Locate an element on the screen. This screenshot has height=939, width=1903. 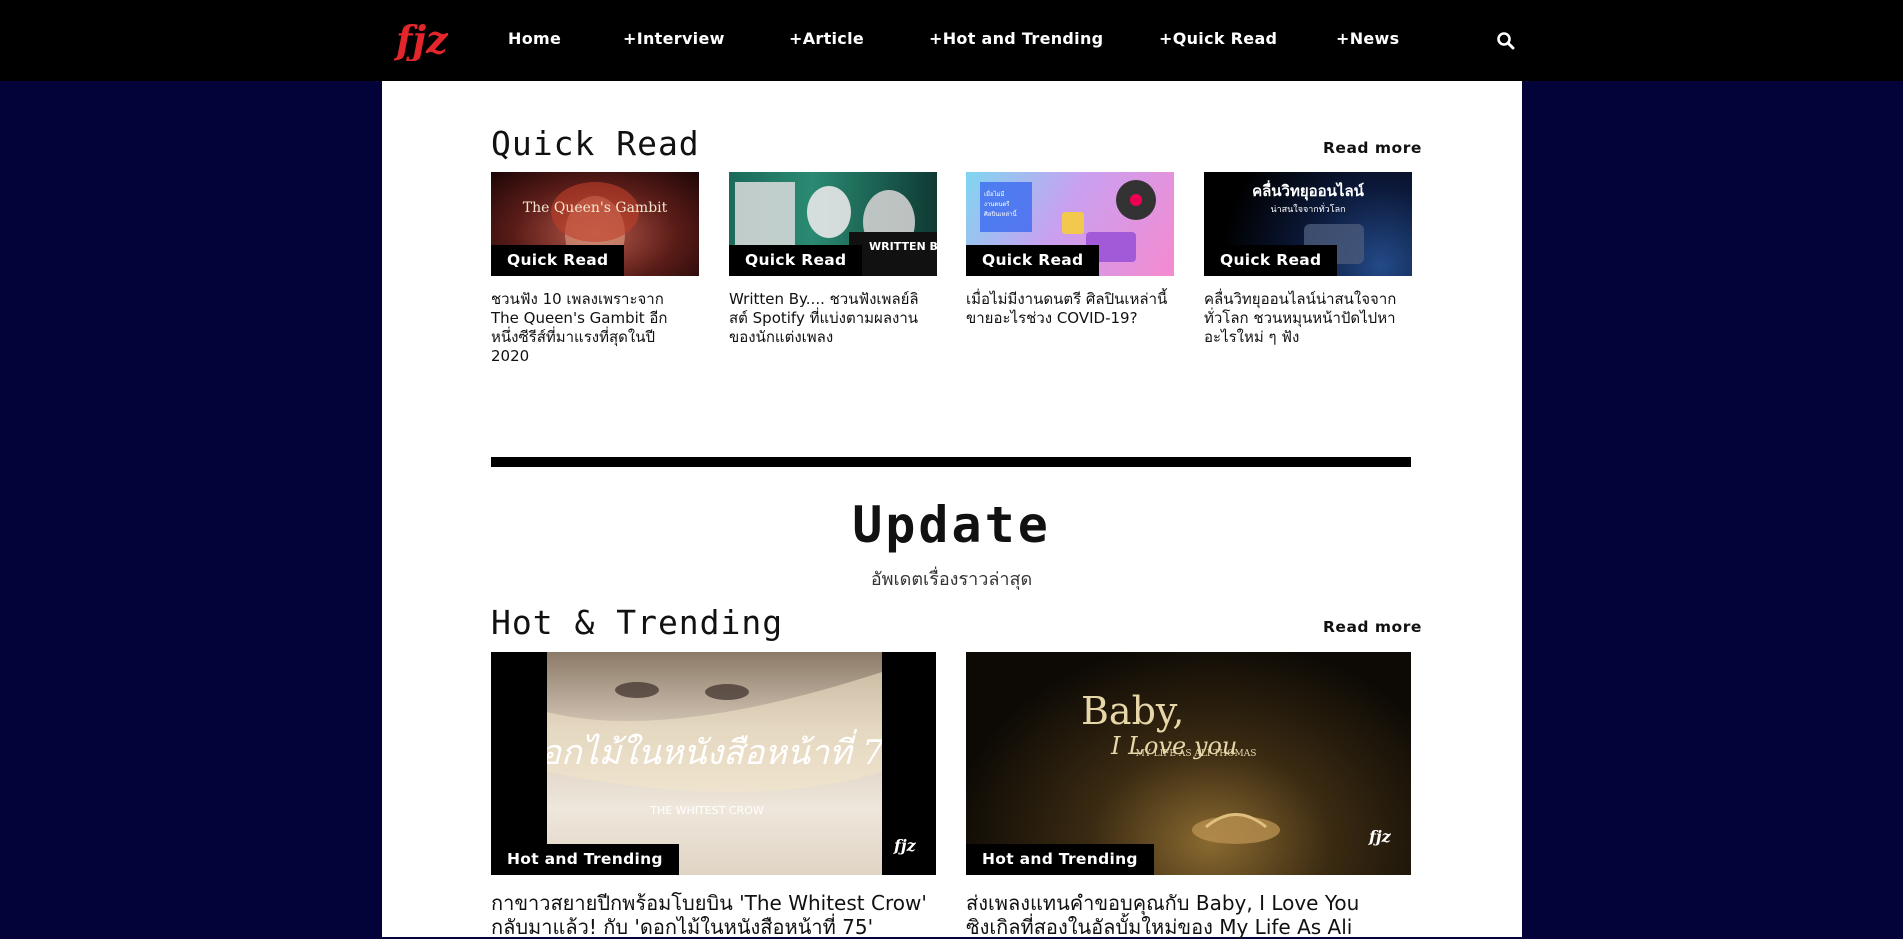
quick-read-heading: Quick Read is located at coordinates (595, 143).